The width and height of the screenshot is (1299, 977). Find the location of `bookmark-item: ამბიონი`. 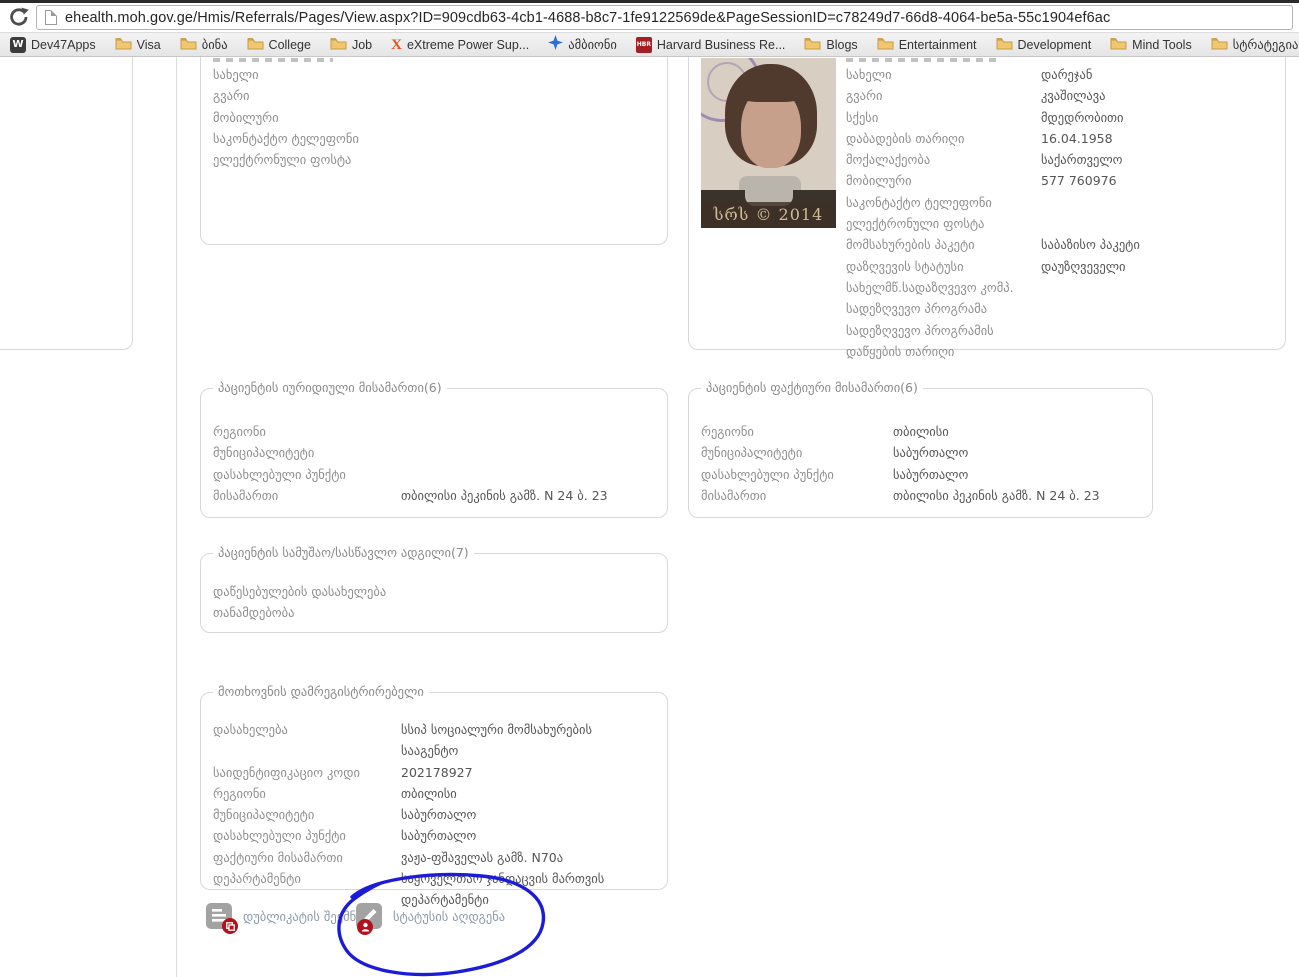

bookmark-item: ამბიონი is located at coordinates (582, 44).